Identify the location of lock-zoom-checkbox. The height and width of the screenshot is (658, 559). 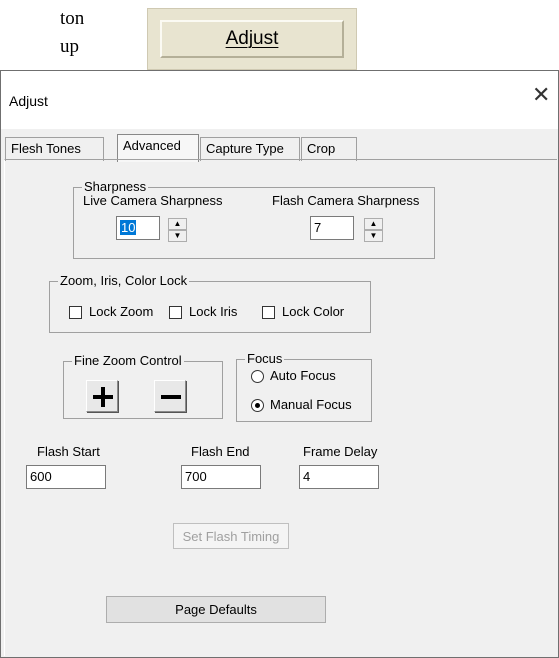
(75, 312).